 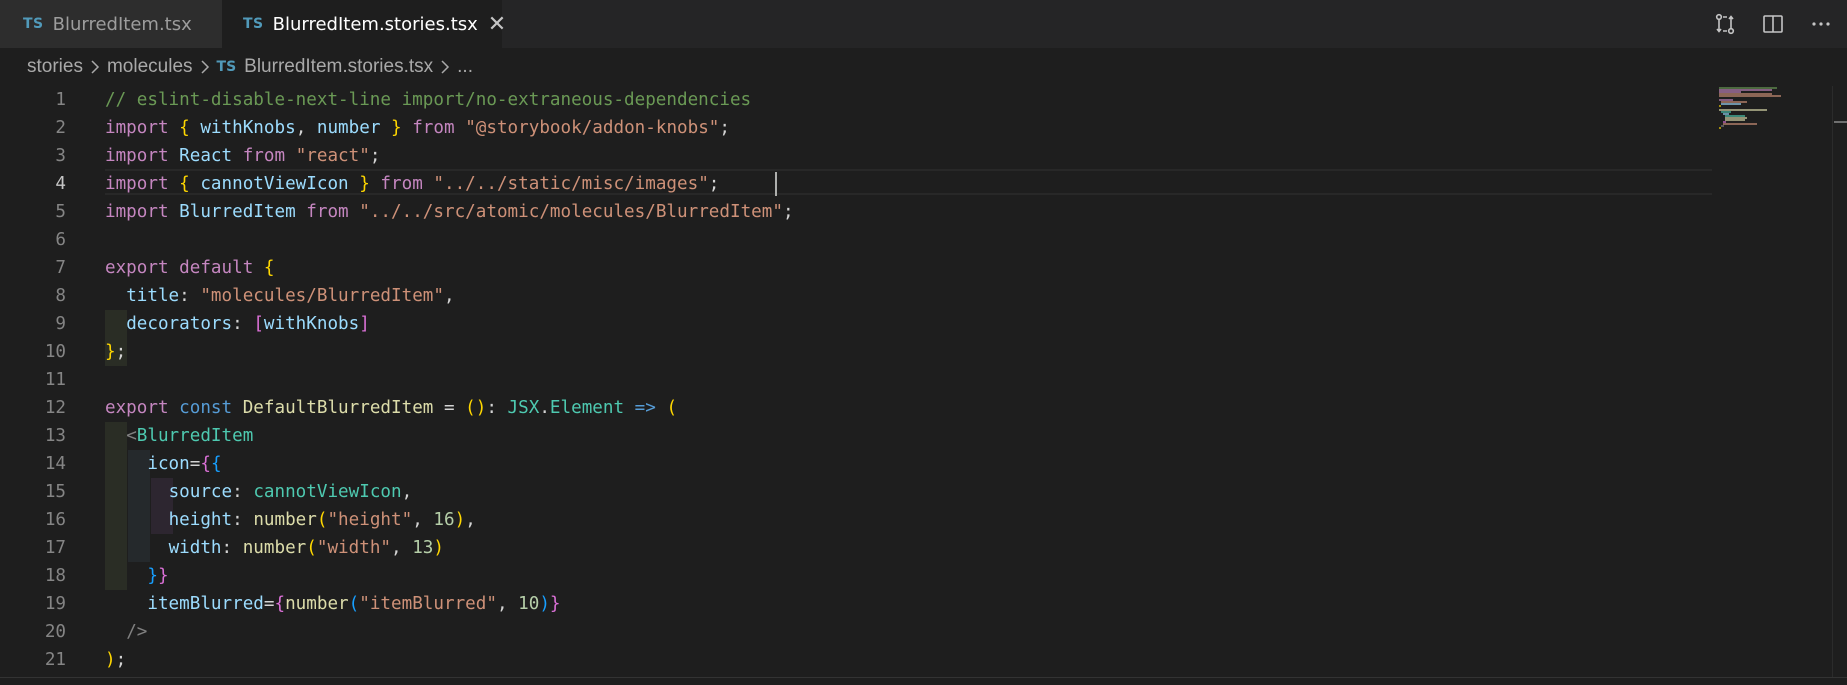 What do you see at coordinates (190, 436) in the screenshot?
I see `line-code: <BlurredItem` at bounding box center [190, 436].